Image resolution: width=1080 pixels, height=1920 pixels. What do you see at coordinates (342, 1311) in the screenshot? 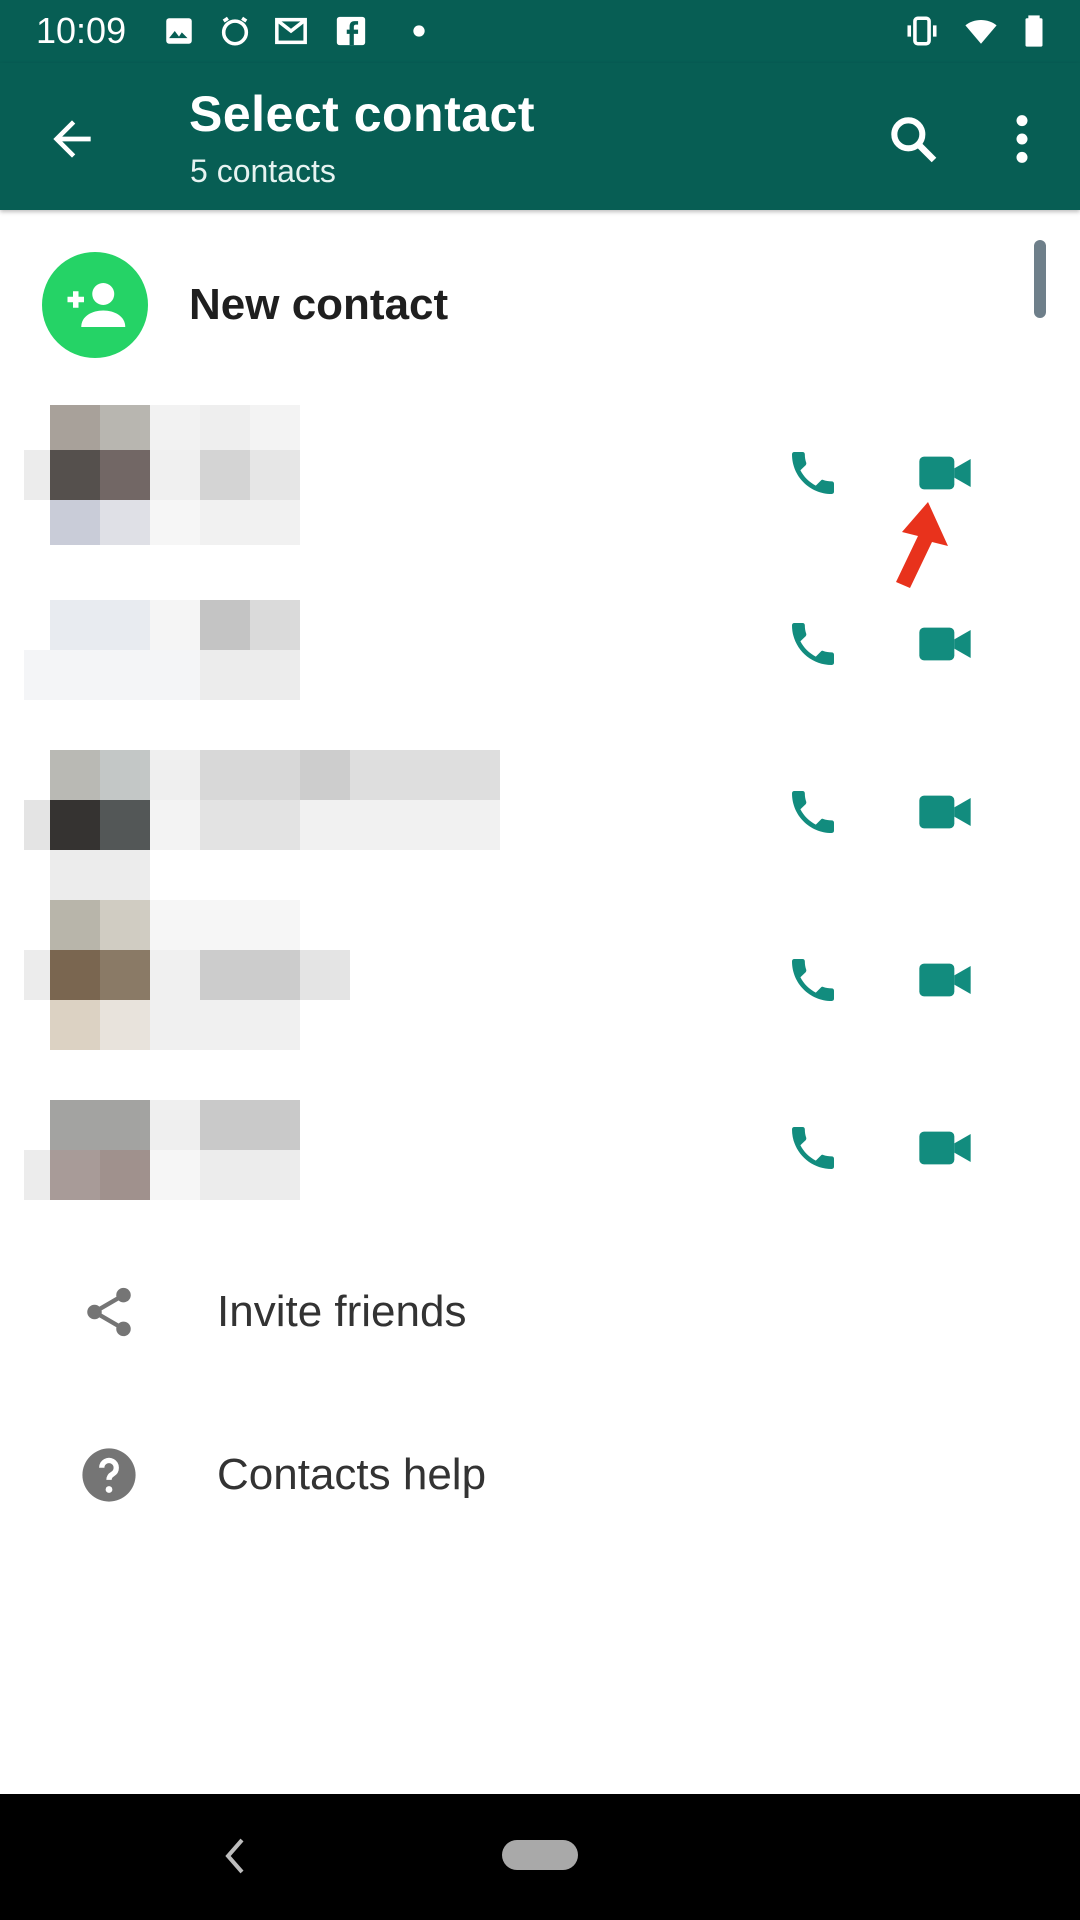
I see `invite-friends-label: Invite friends` at bounding box center [342, 1311].